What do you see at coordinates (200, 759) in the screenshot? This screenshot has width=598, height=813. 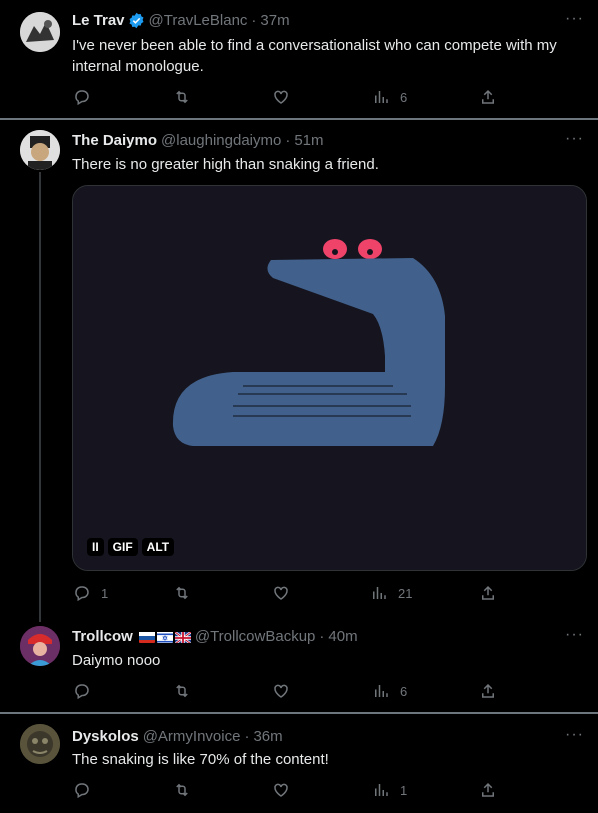 I see `tweet-text: The snaking is like 70% of the content!` at bounding box center [200, 759].